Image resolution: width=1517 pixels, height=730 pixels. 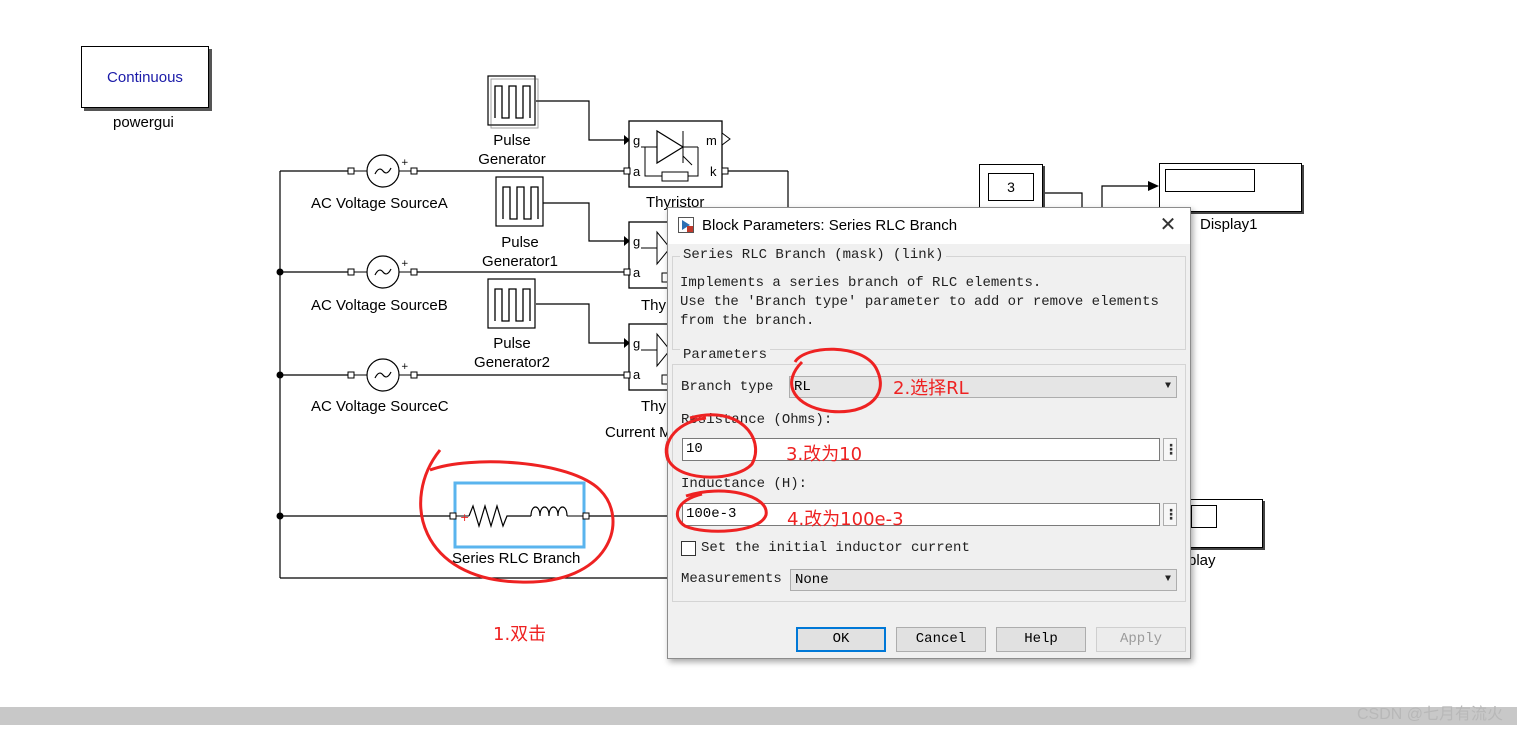 What do you see at coordinates (725, 355) in the screenshot?
I see `parameters-group-title: Parameters` at bounding box center [725, 355].